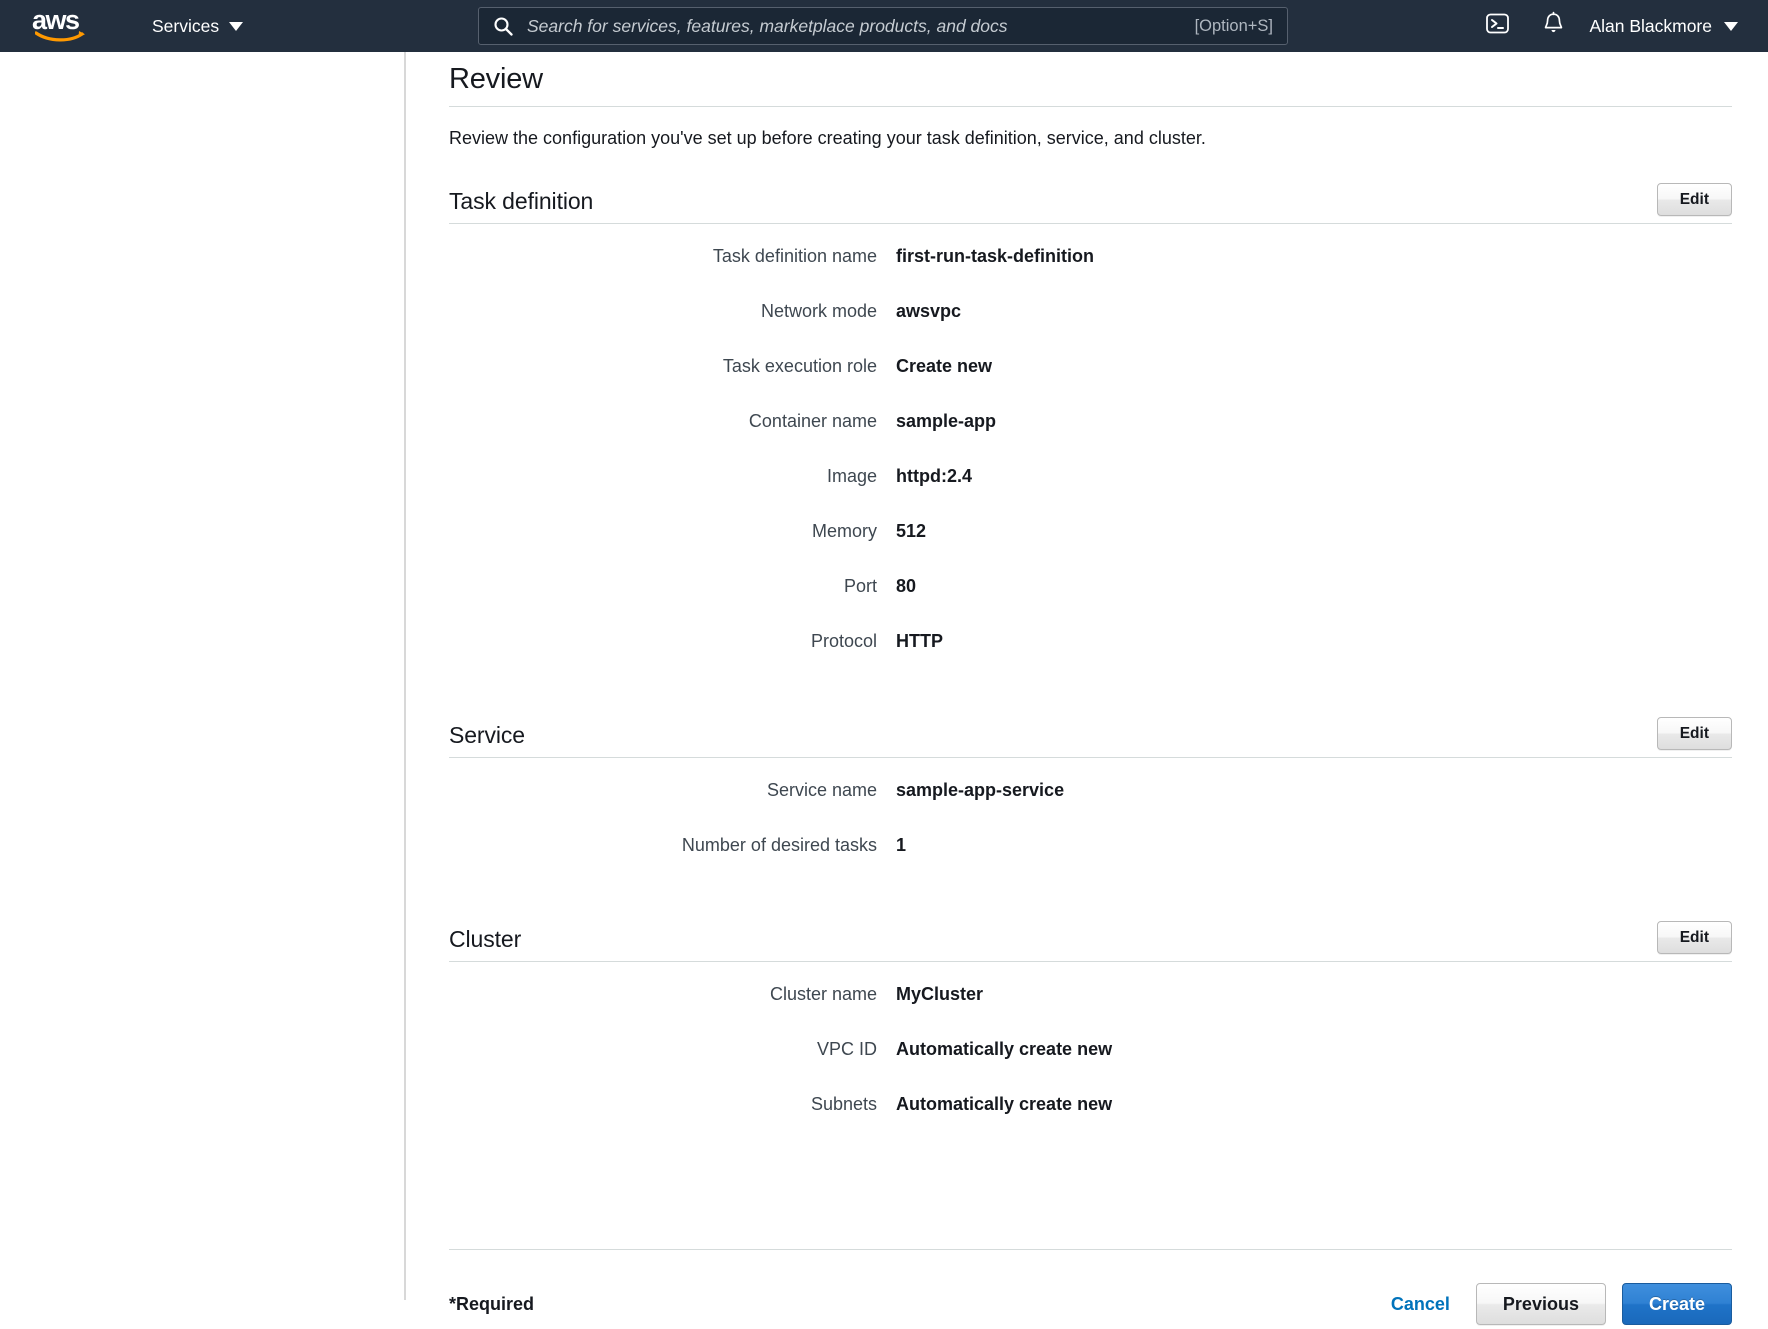 This screenshot has height=1329, width=1768. Describe the element at coordinates (1694, 199) in the screenshot. I see `edit-task-definition-button: Edit` at that location.